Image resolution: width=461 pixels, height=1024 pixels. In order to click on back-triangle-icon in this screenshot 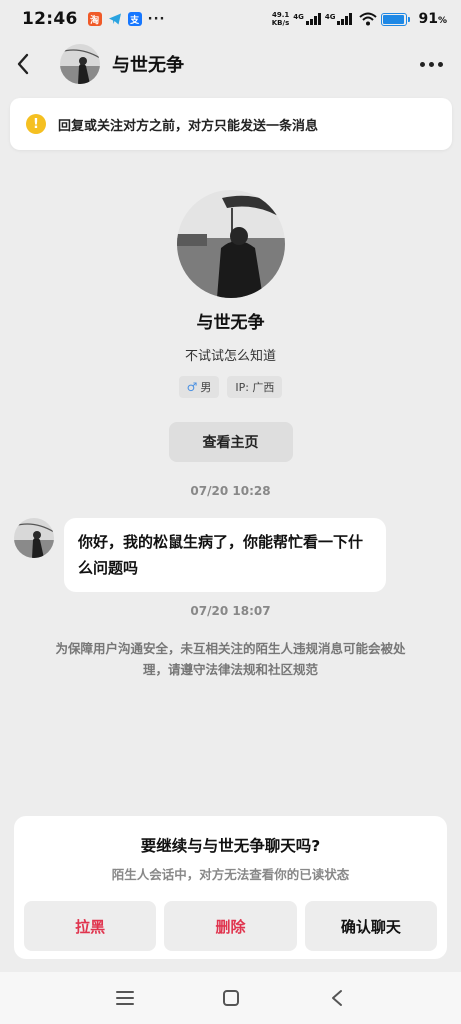, I will do `click(336, 998)`.